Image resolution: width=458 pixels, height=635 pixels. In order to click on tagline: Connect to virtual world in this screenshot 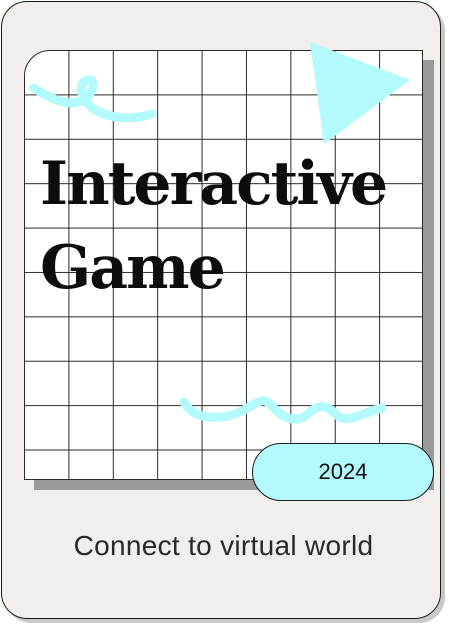, I will do `click(223, 545)`.